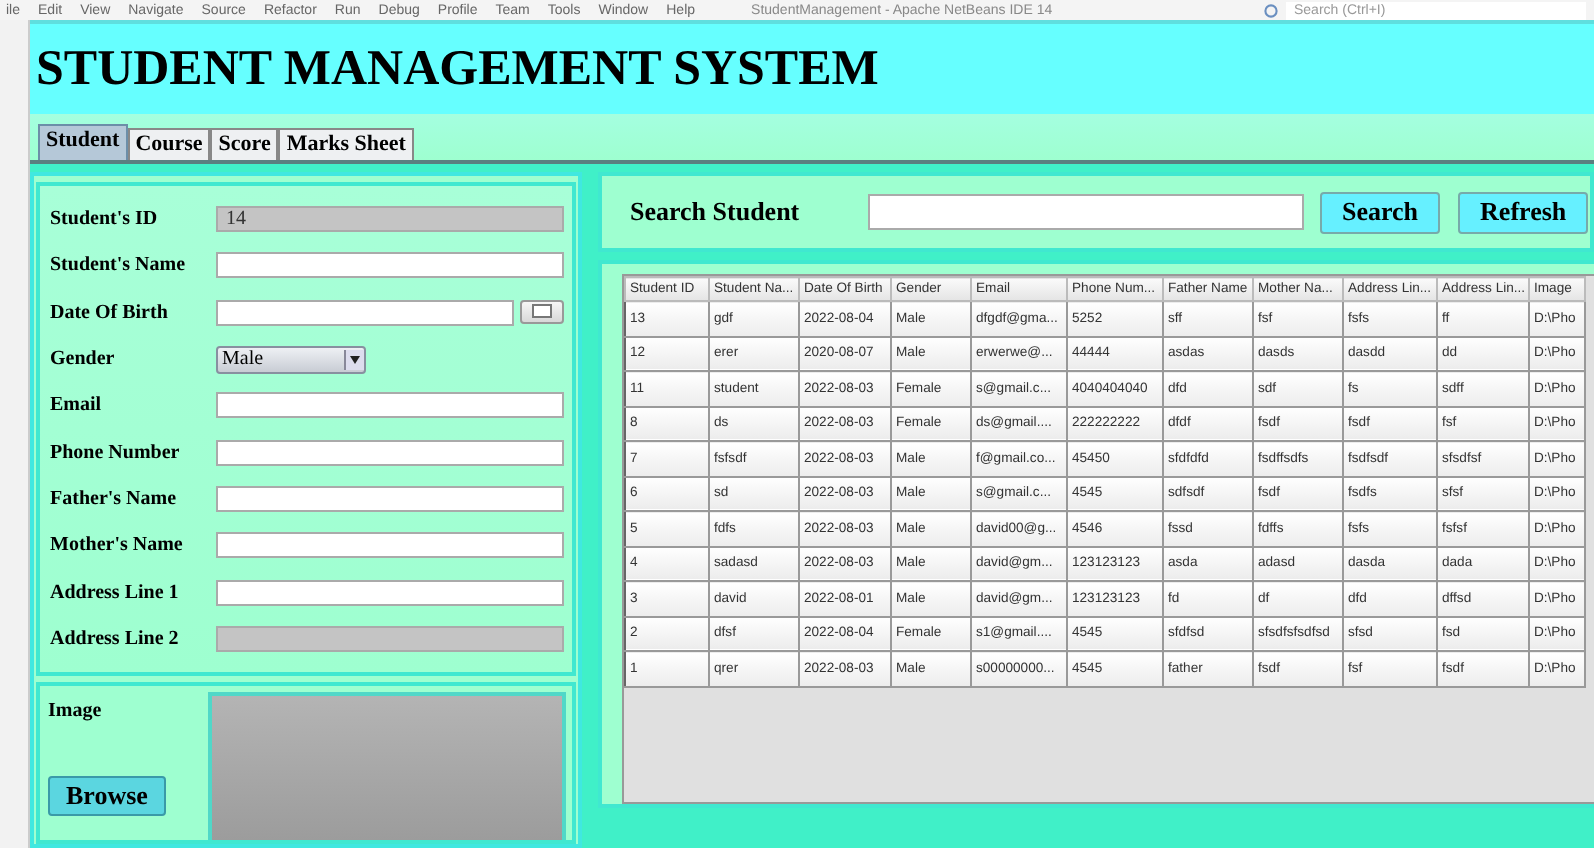 This screenshot has height=848, width=1594. What do you see at coordinates (1271, 10) in the screenshot?
I see `search-icon` at bounding box center [1271, 10].